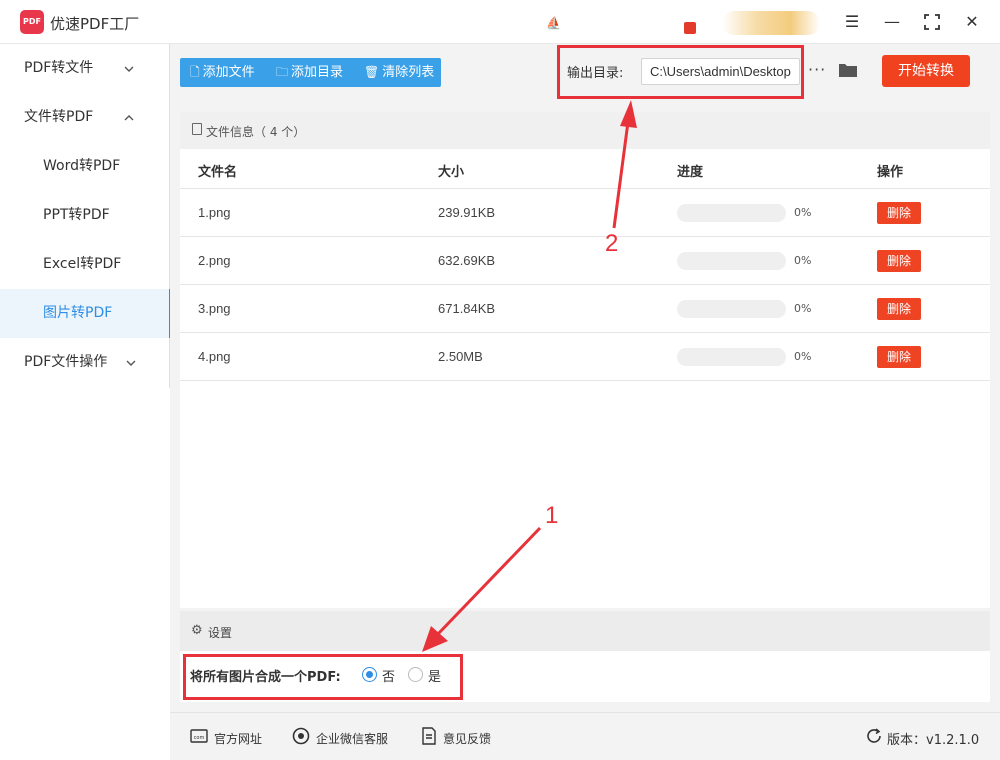 This screenshot has height=760, width=1000. What do you see at coordinates (429, 736) in the screenshot?
I see `feedback-icon` at bounding box center [429, 736].